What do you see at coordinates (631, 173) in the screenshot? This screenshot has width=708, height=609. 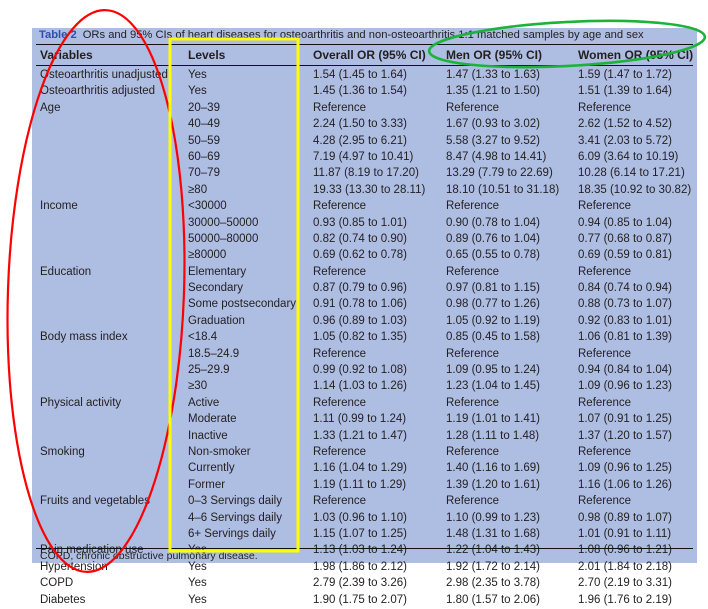 I see `women-or-cell: 10.28 (6.14 to 17.21)` at bounding box center [631, 173].